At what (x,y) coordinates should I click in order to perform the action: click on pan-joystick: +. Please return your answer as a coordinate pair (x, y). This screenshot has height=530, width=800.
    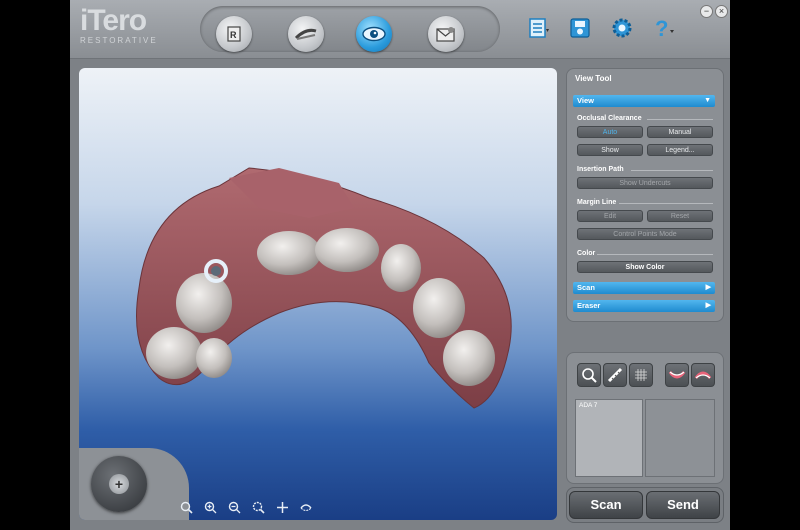
    Looking at the image, I should click on (119, 484).